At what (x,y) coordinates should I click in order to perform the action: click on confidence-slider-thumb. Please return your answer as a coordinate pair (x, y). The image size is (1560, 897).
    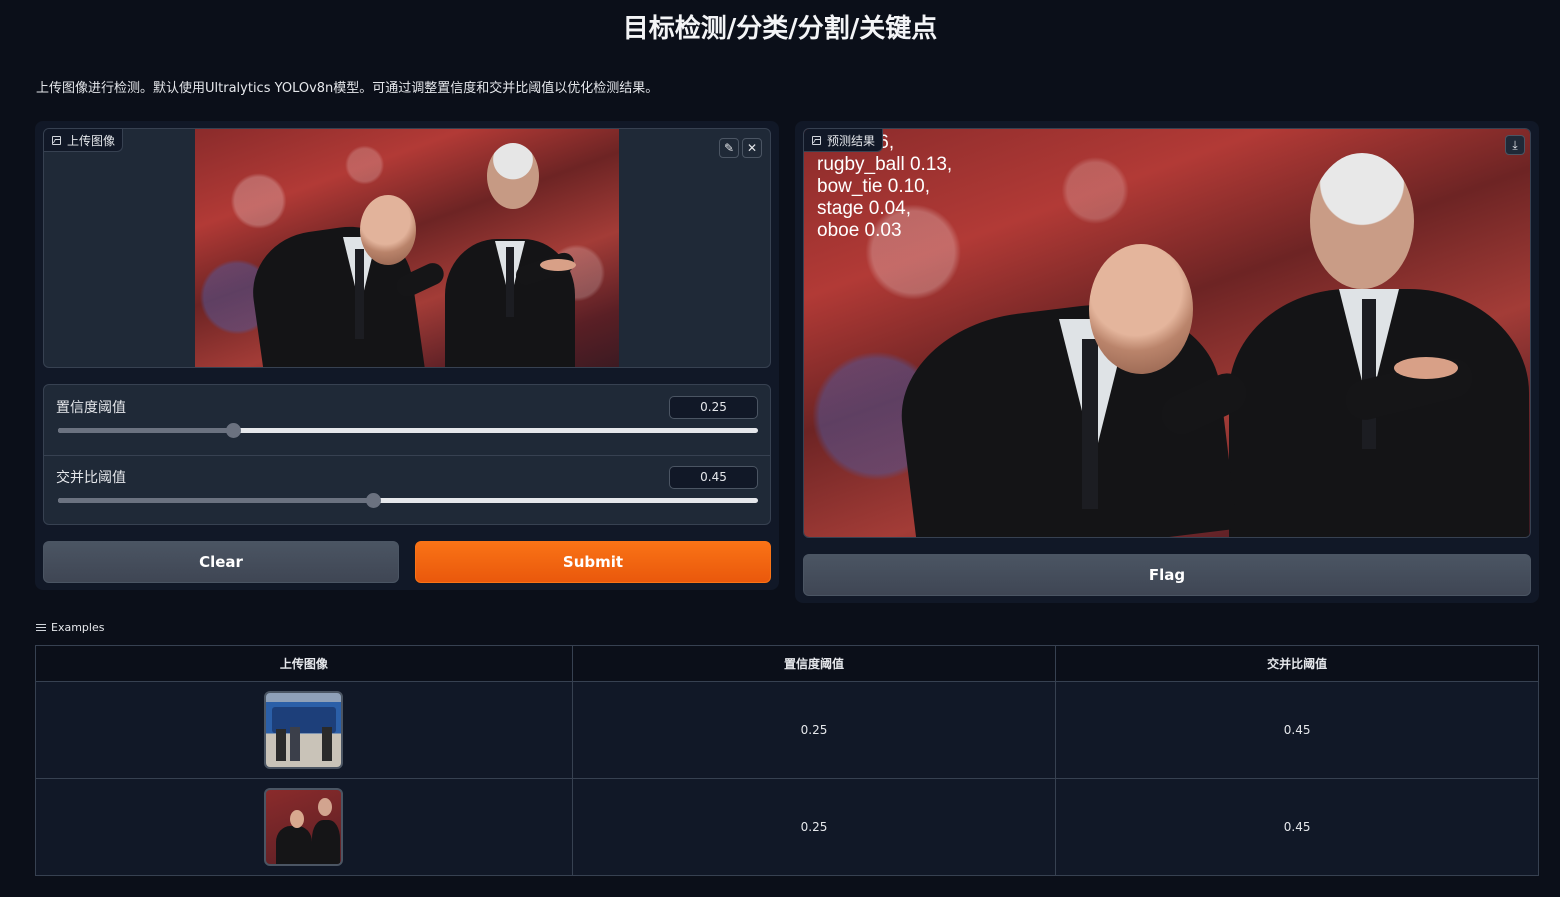
    Looking at the image, I should click on (233, 430).